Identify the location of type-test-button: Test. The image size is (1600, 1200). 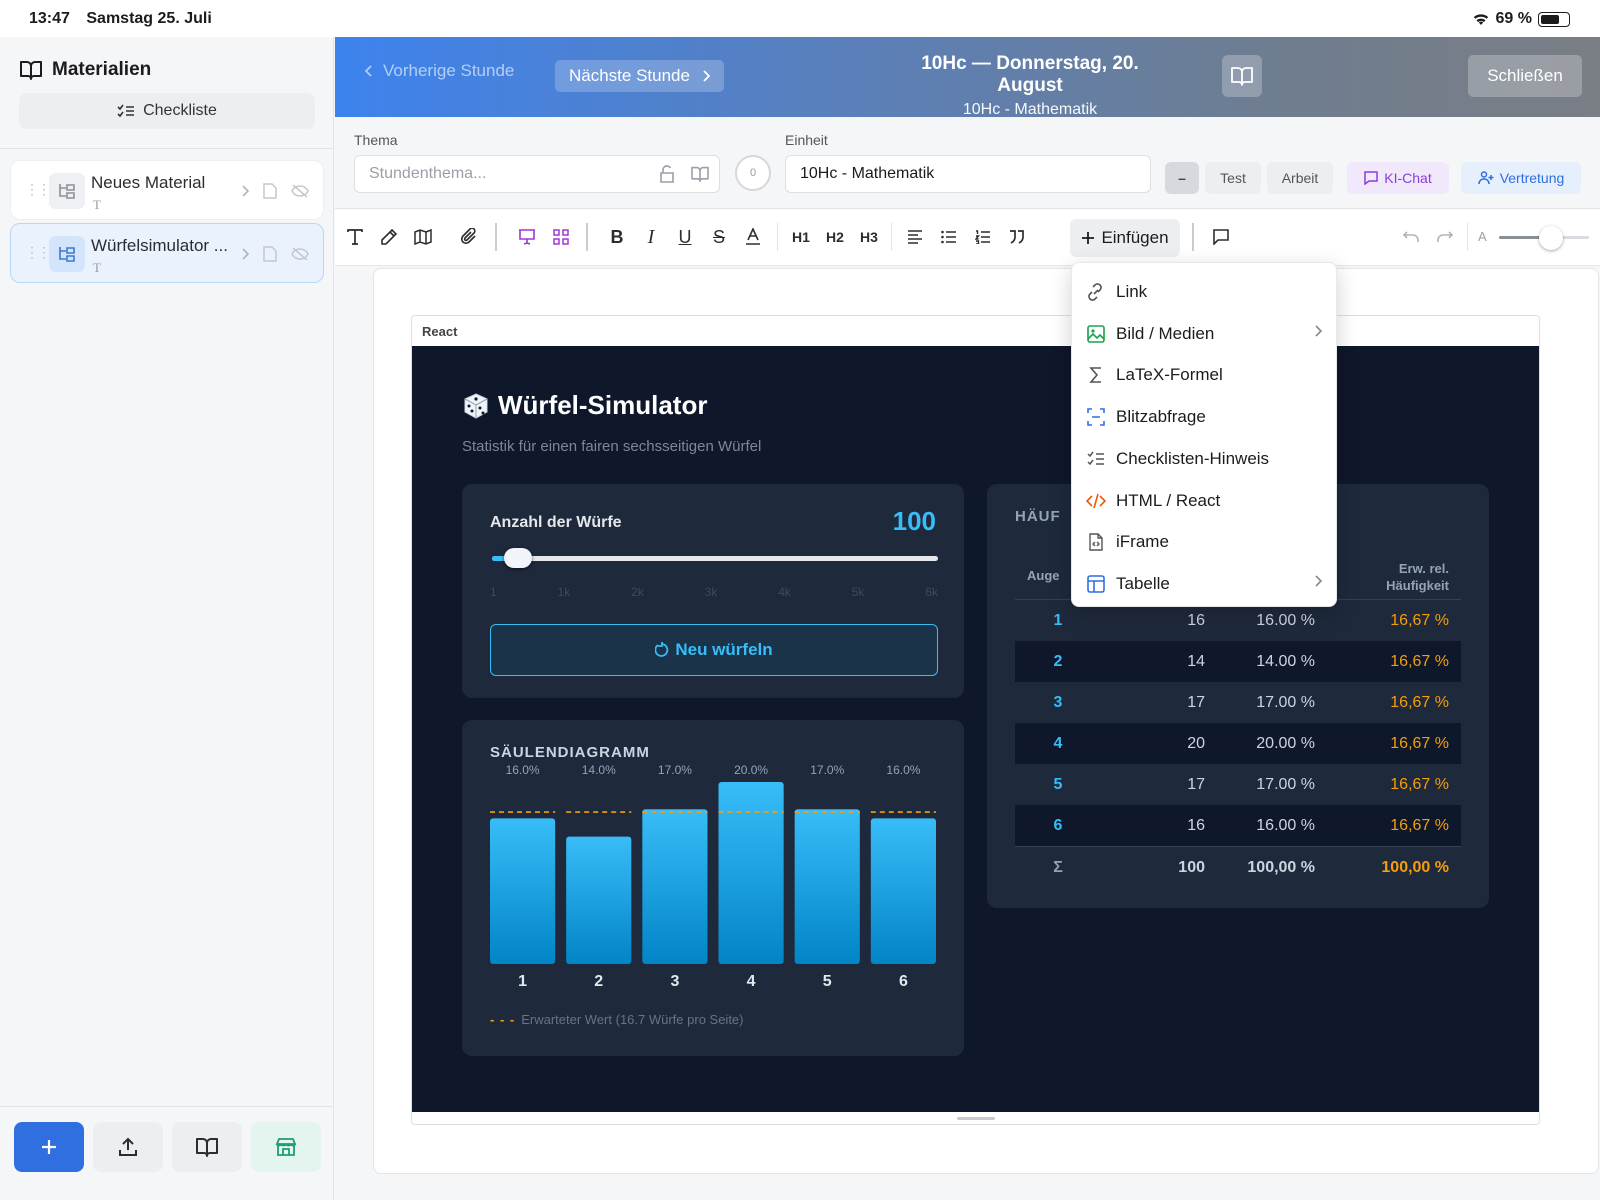
(1233, 178).